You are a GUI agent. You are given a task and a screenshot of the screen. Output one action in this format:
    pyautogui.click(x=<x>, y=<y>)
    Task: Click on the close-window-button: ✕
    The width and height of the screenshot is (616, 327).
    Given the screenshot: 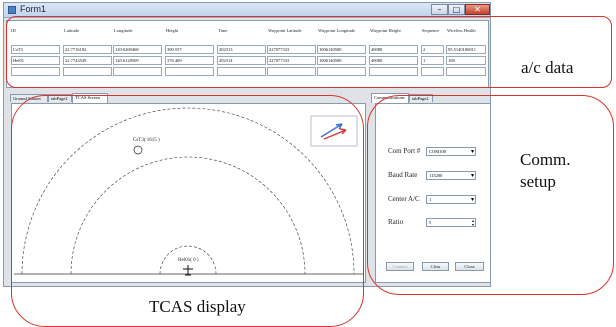 What is the action you would take?
    pyautogui.click(x=477, y=9)
    